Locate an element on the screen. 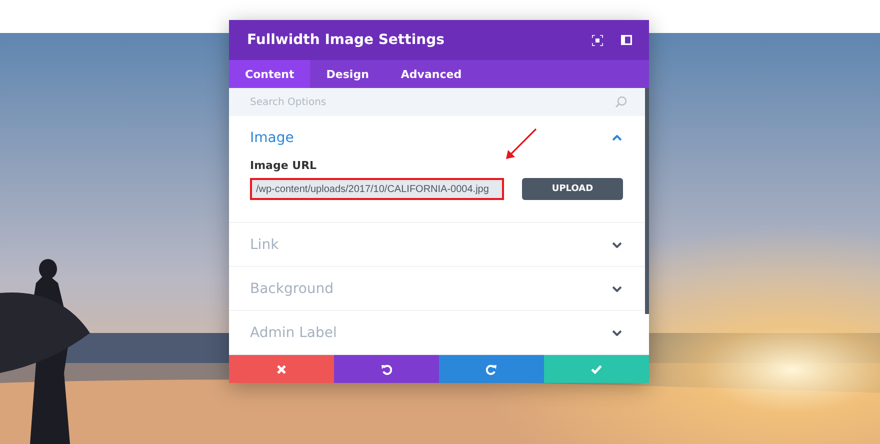 The image size is (880, 444). url-field: /wp-content/uploads/2017/10/CALIFORNIA-0004.jpg is located at coordinates (377, 189).